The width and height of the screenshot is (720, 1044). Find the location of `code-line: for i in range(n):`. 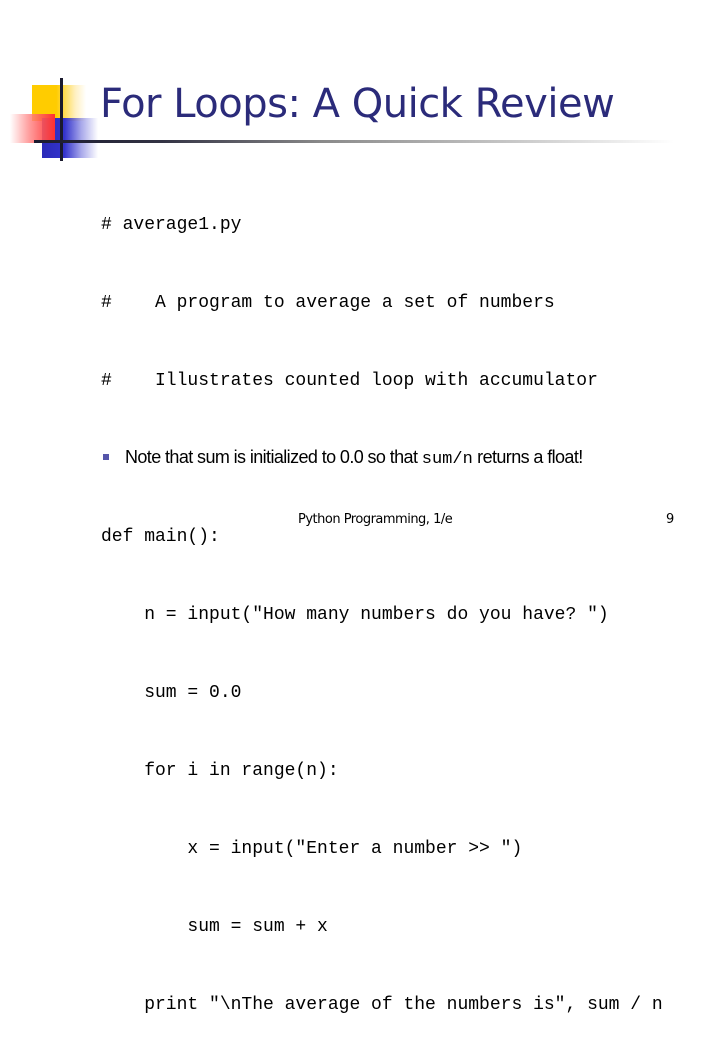

code-line: for i in range(n): is located at coordinates (220, 771).